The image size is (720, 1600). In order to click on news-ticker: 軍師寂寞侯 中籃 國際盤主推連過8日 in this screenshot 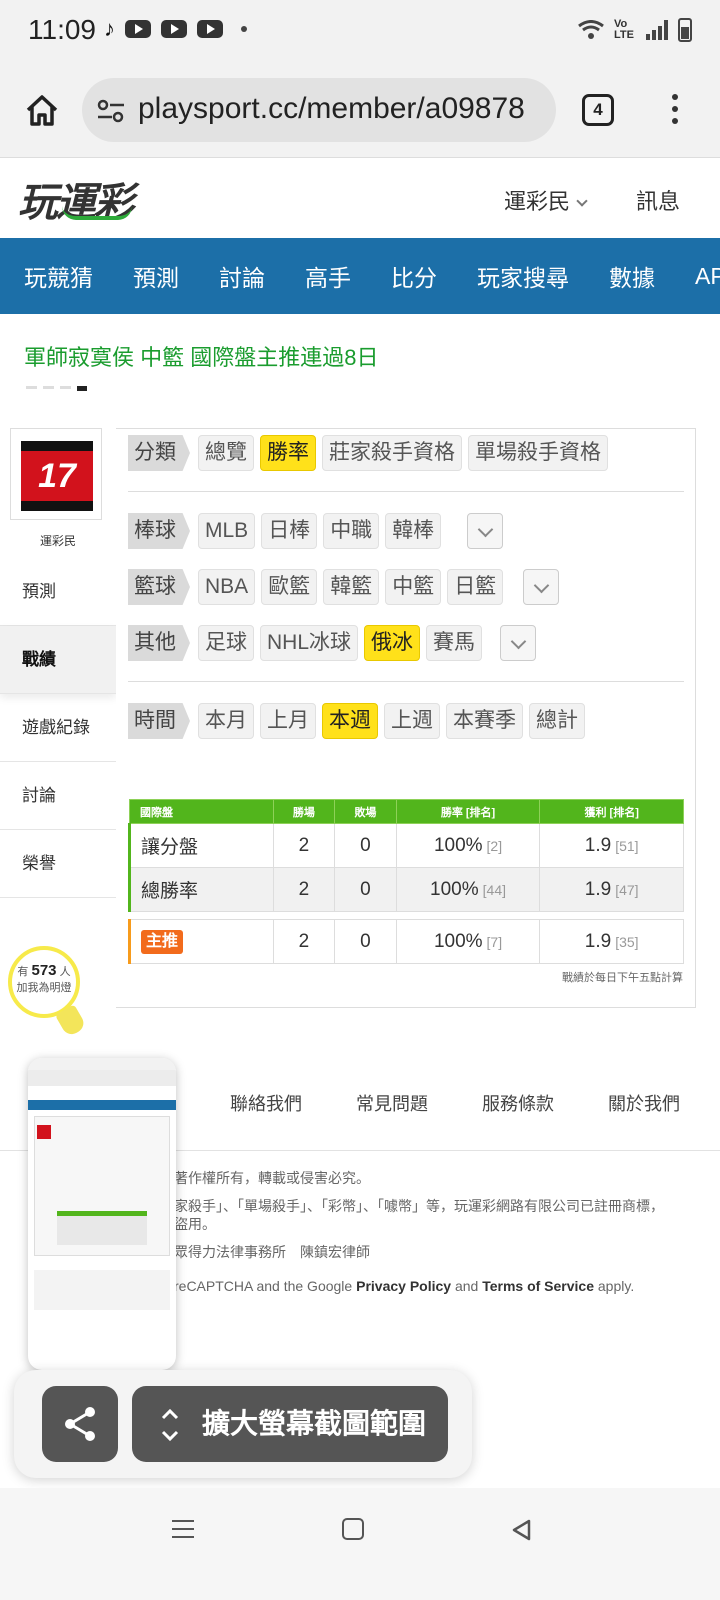, I will do `click(201, 356)`.